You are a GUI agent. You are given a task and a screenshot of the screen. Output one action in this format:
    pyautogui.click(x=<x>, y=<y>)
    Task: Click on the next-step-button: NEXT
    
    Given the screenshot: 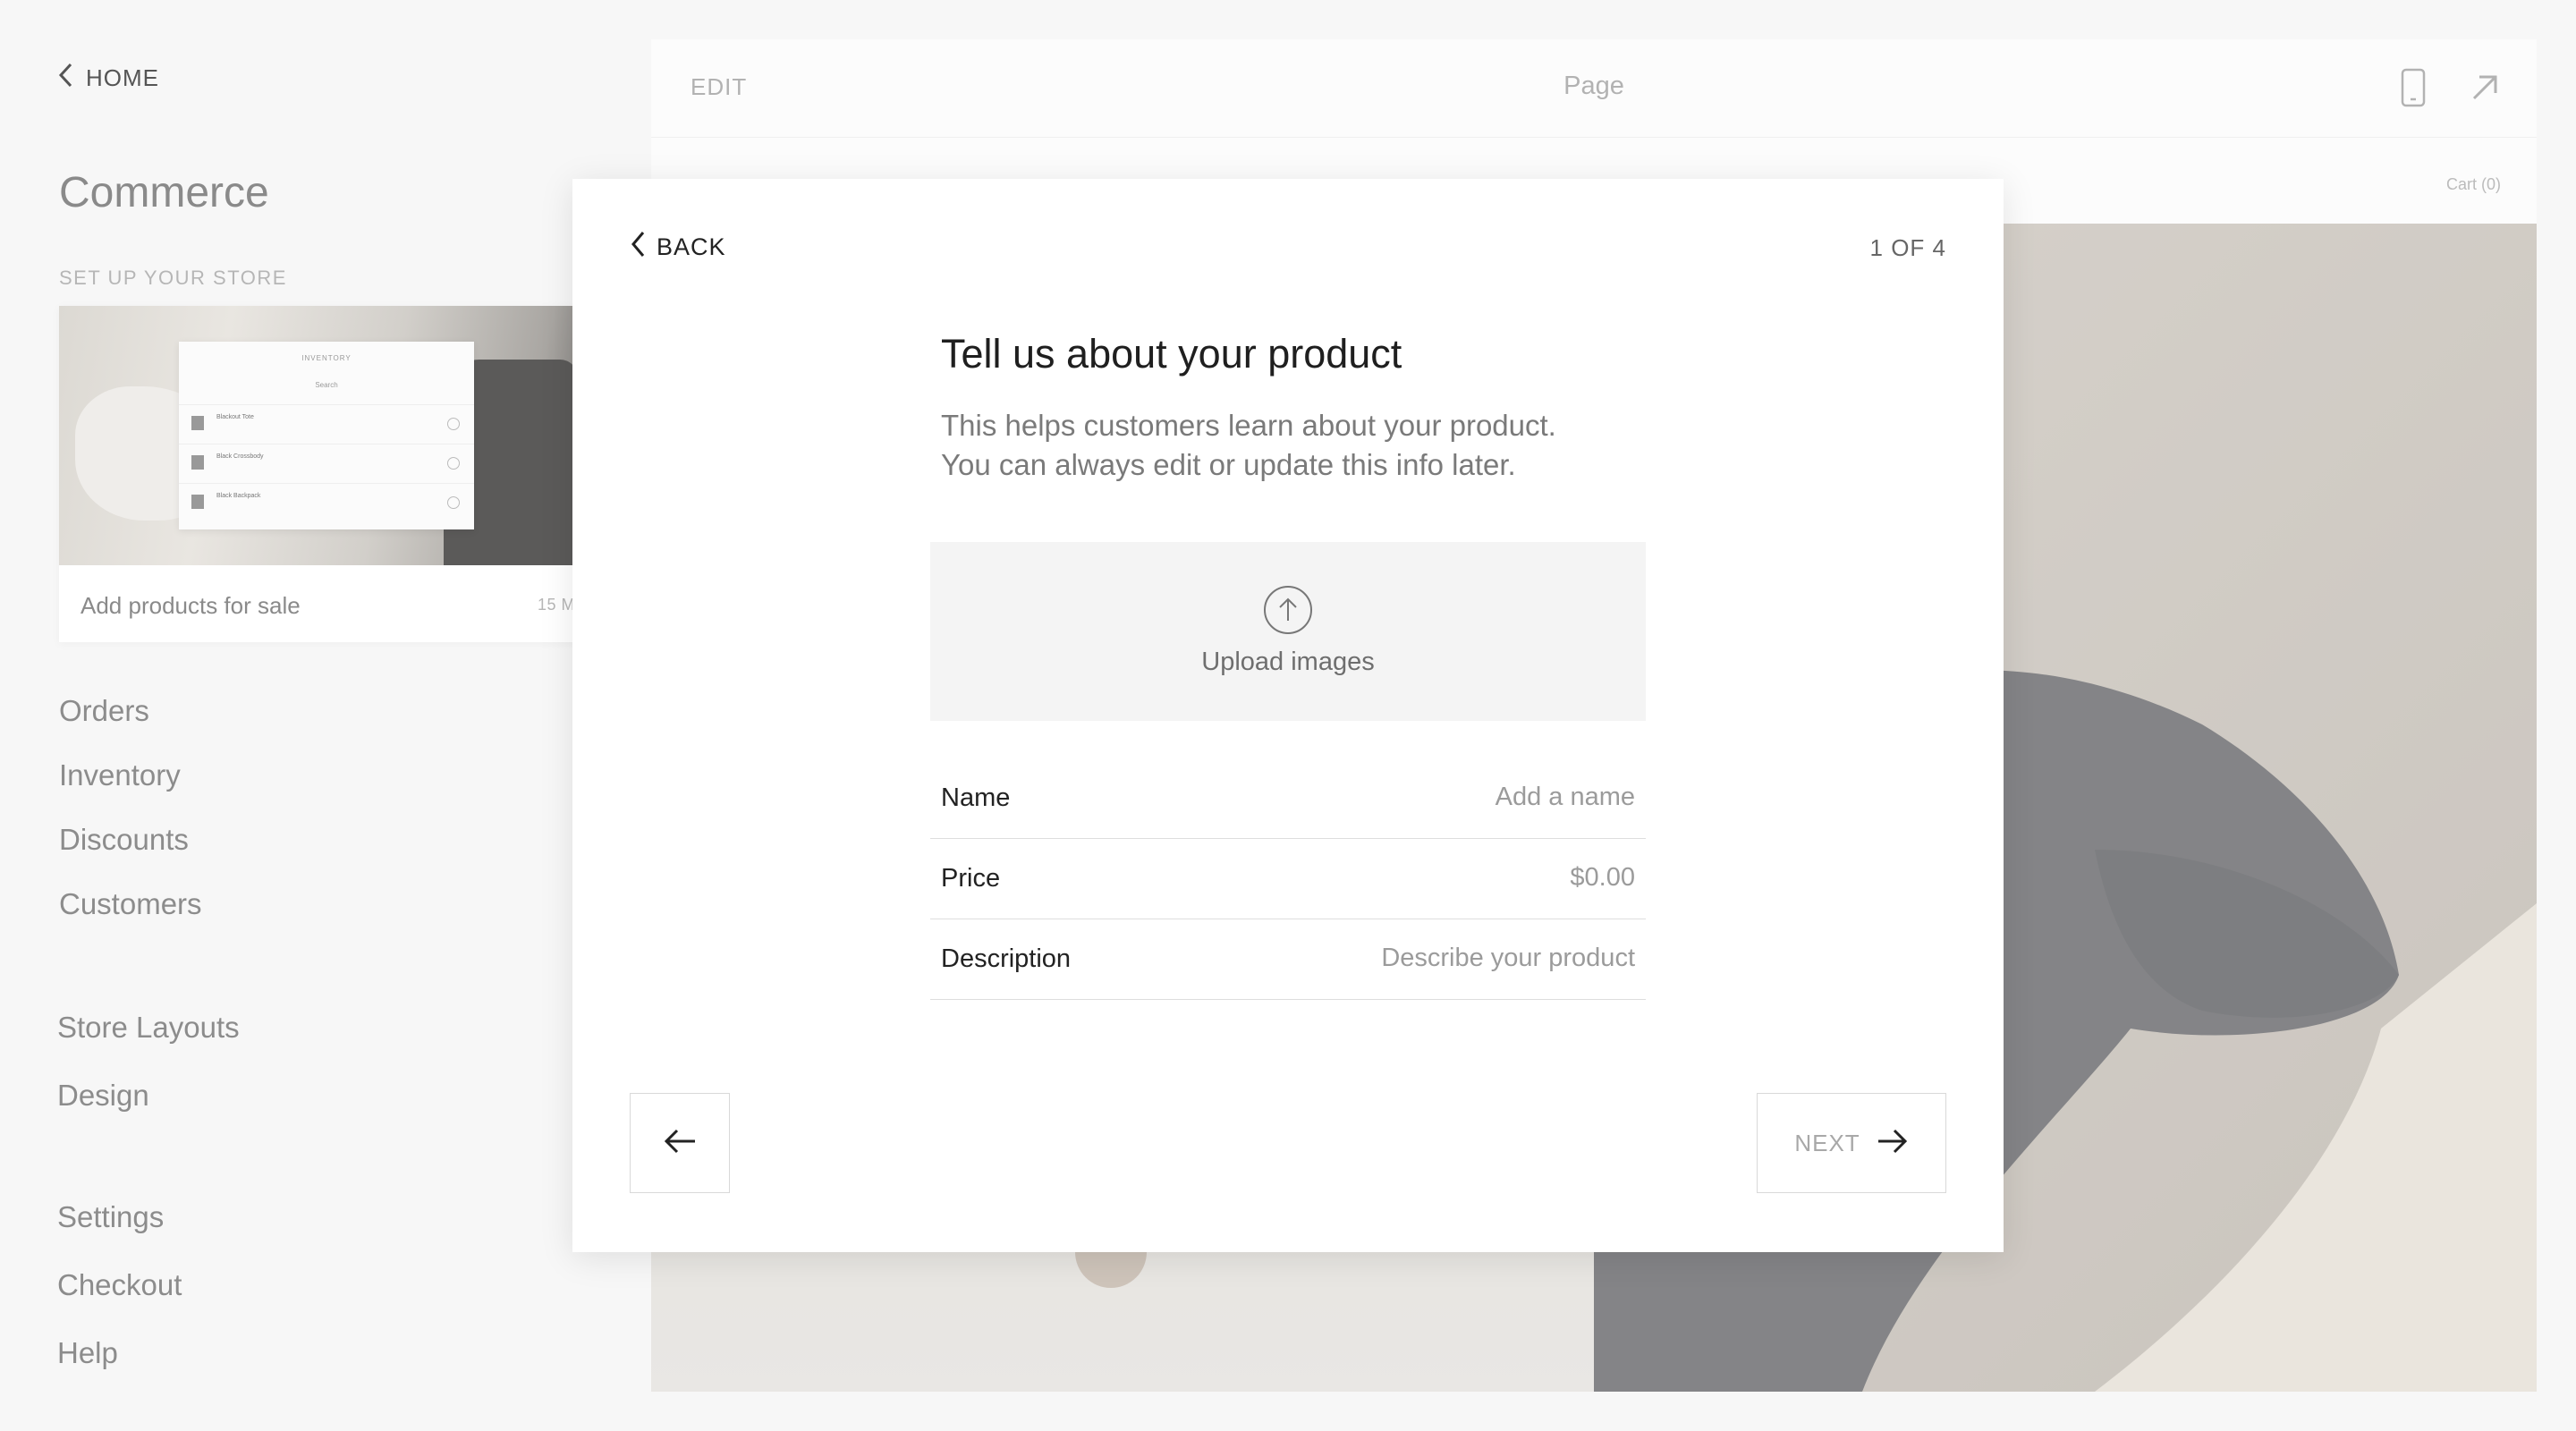 What is the action you would take?
    pyautogui.click(x=1851, y=1143)
    